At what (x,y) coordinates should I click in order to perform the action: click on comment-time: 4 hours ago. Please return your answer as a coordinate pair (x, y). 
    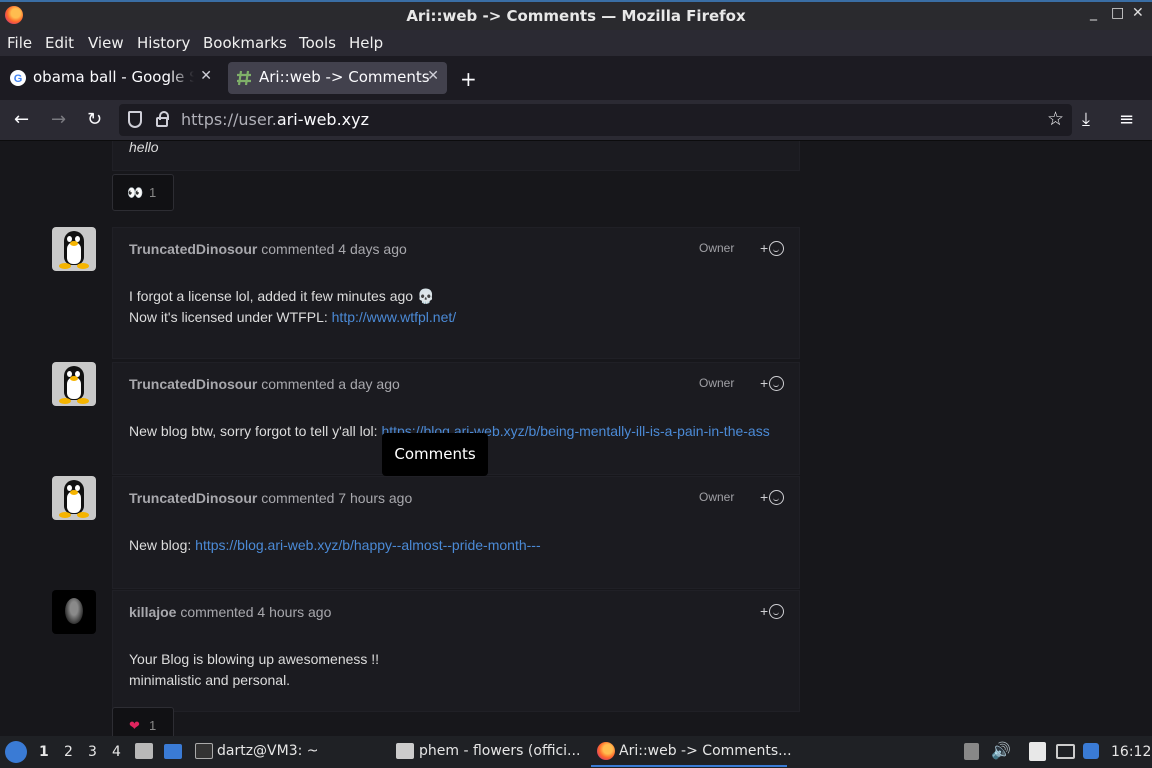
    Looking at the image, I should click on (294, 612).